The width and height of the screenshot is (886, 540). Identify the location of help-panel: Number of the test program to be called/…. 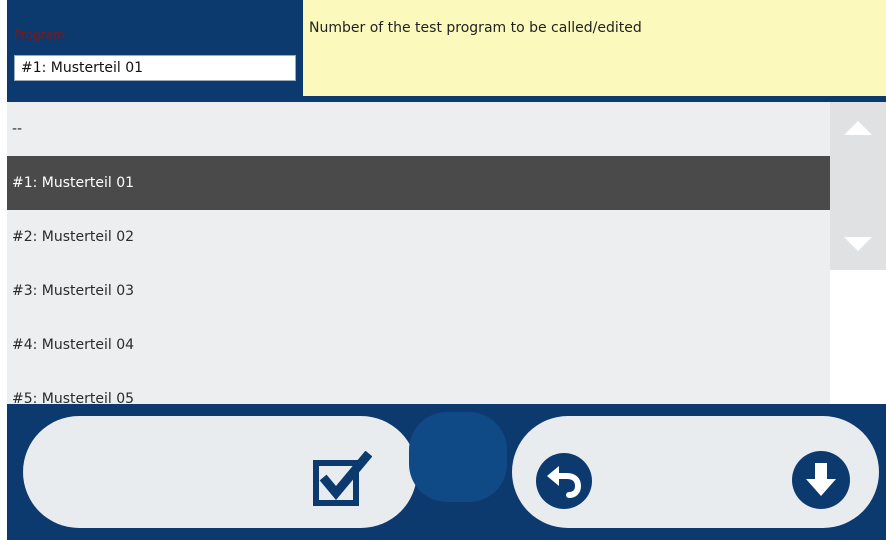
(594, 48).